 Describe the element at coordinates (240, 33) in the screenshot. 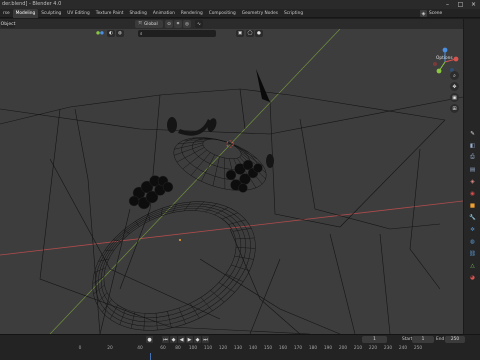

I see `xray-icon: ▣` at that location.